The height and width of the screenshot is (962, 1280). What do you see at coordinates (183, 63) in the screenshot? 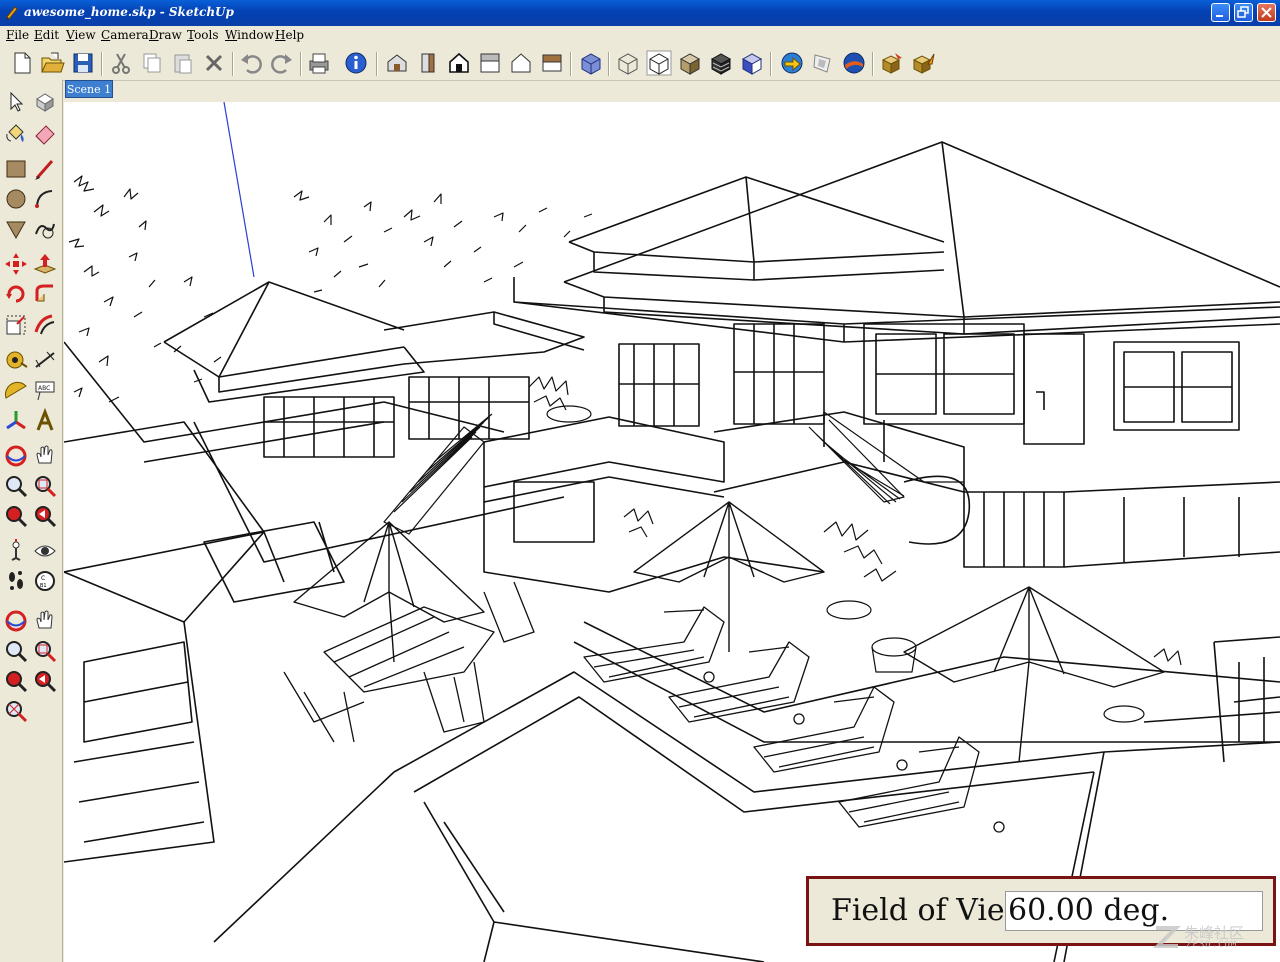
I see `paste-icon` at bounding box center [183, 63].